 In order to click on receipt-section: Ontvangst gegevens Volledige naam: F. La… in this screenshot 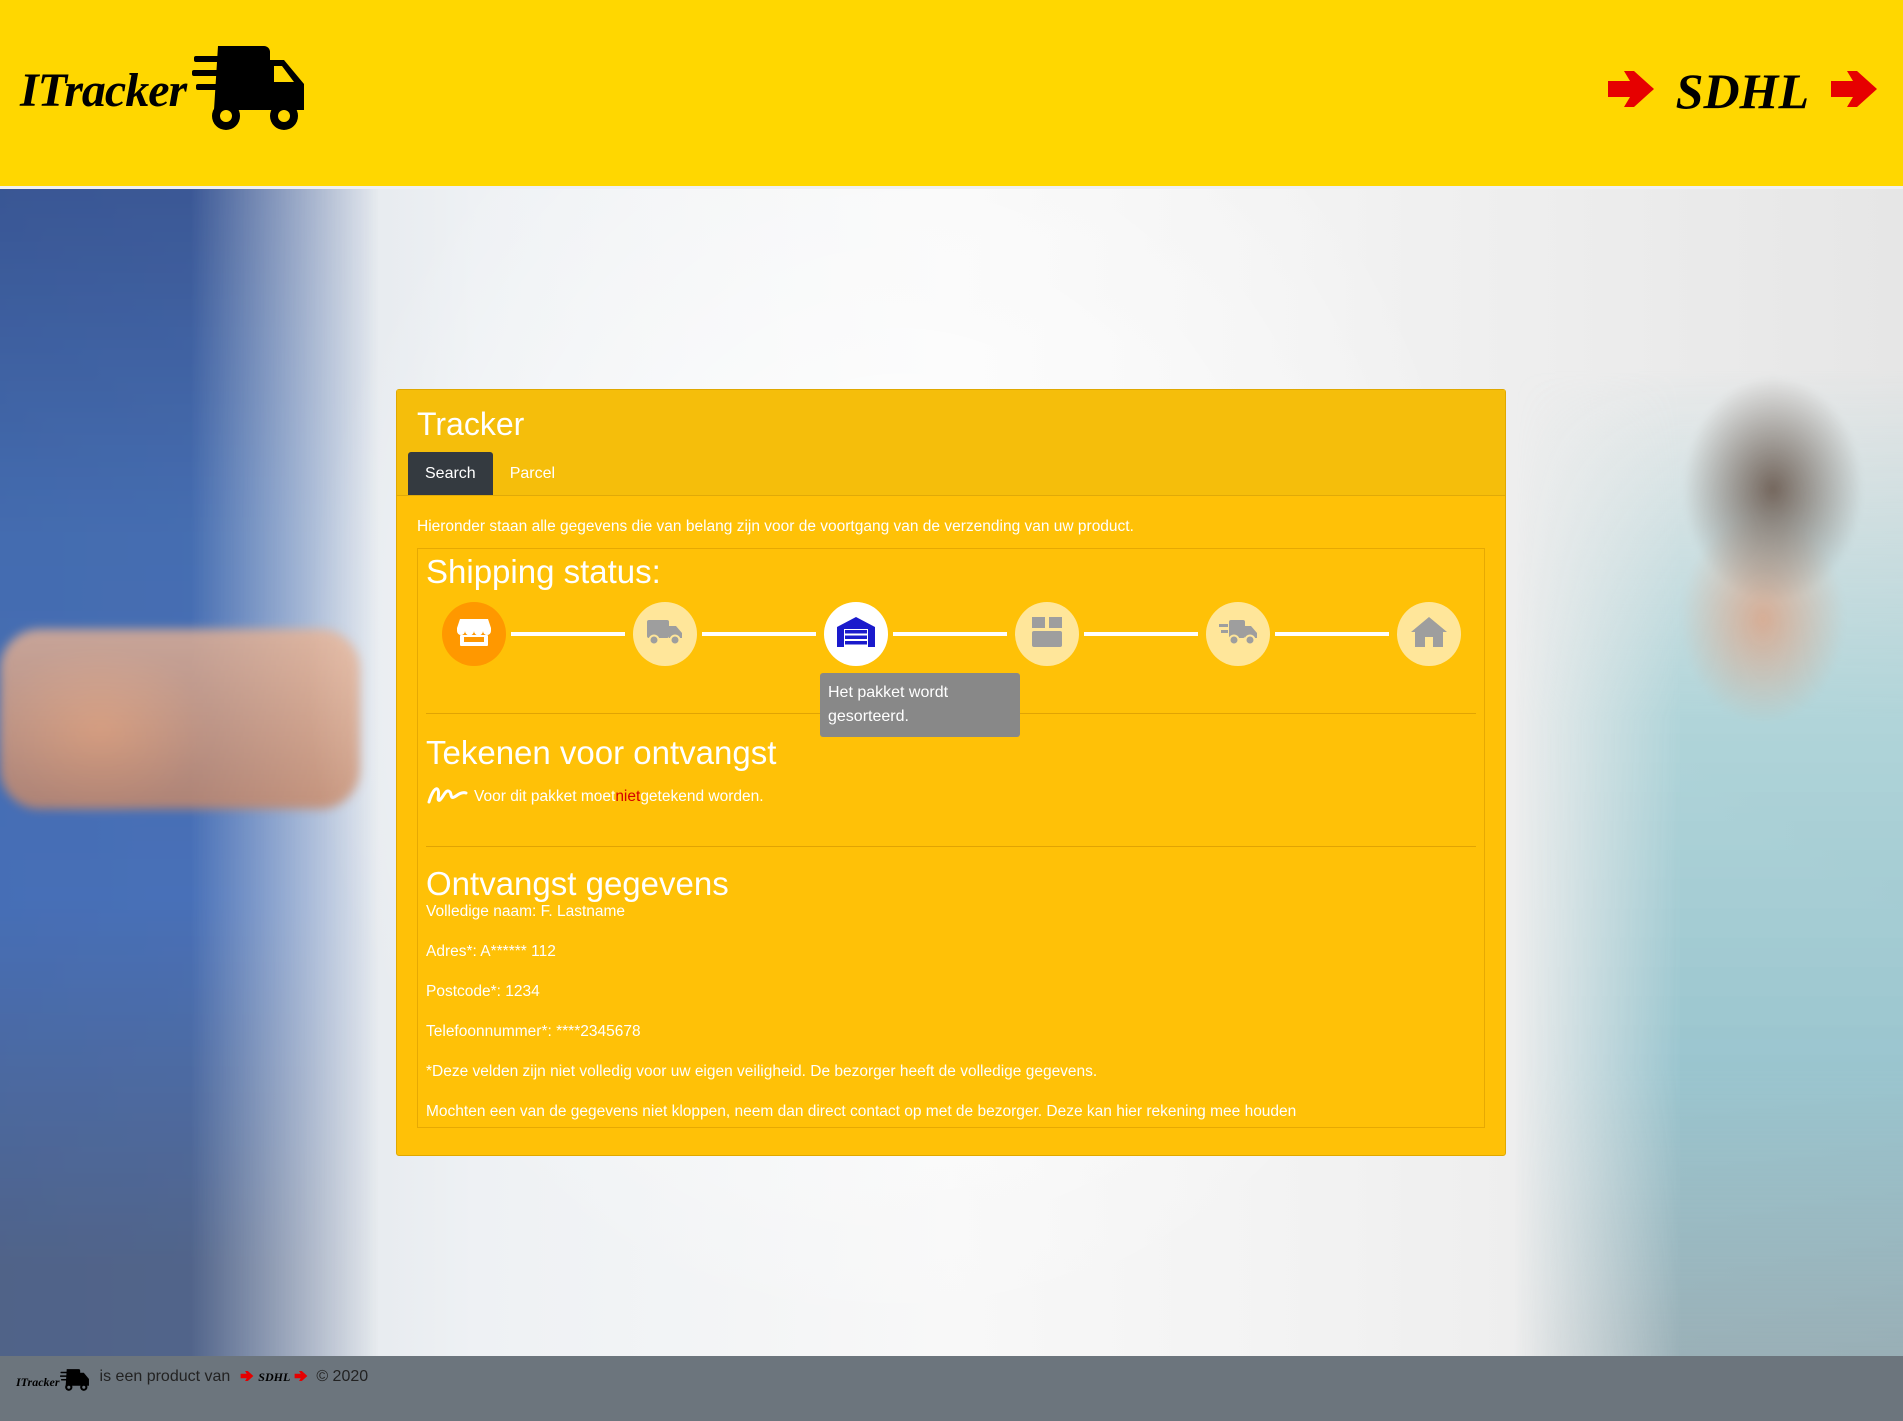, I will do `click(951, 984)`.